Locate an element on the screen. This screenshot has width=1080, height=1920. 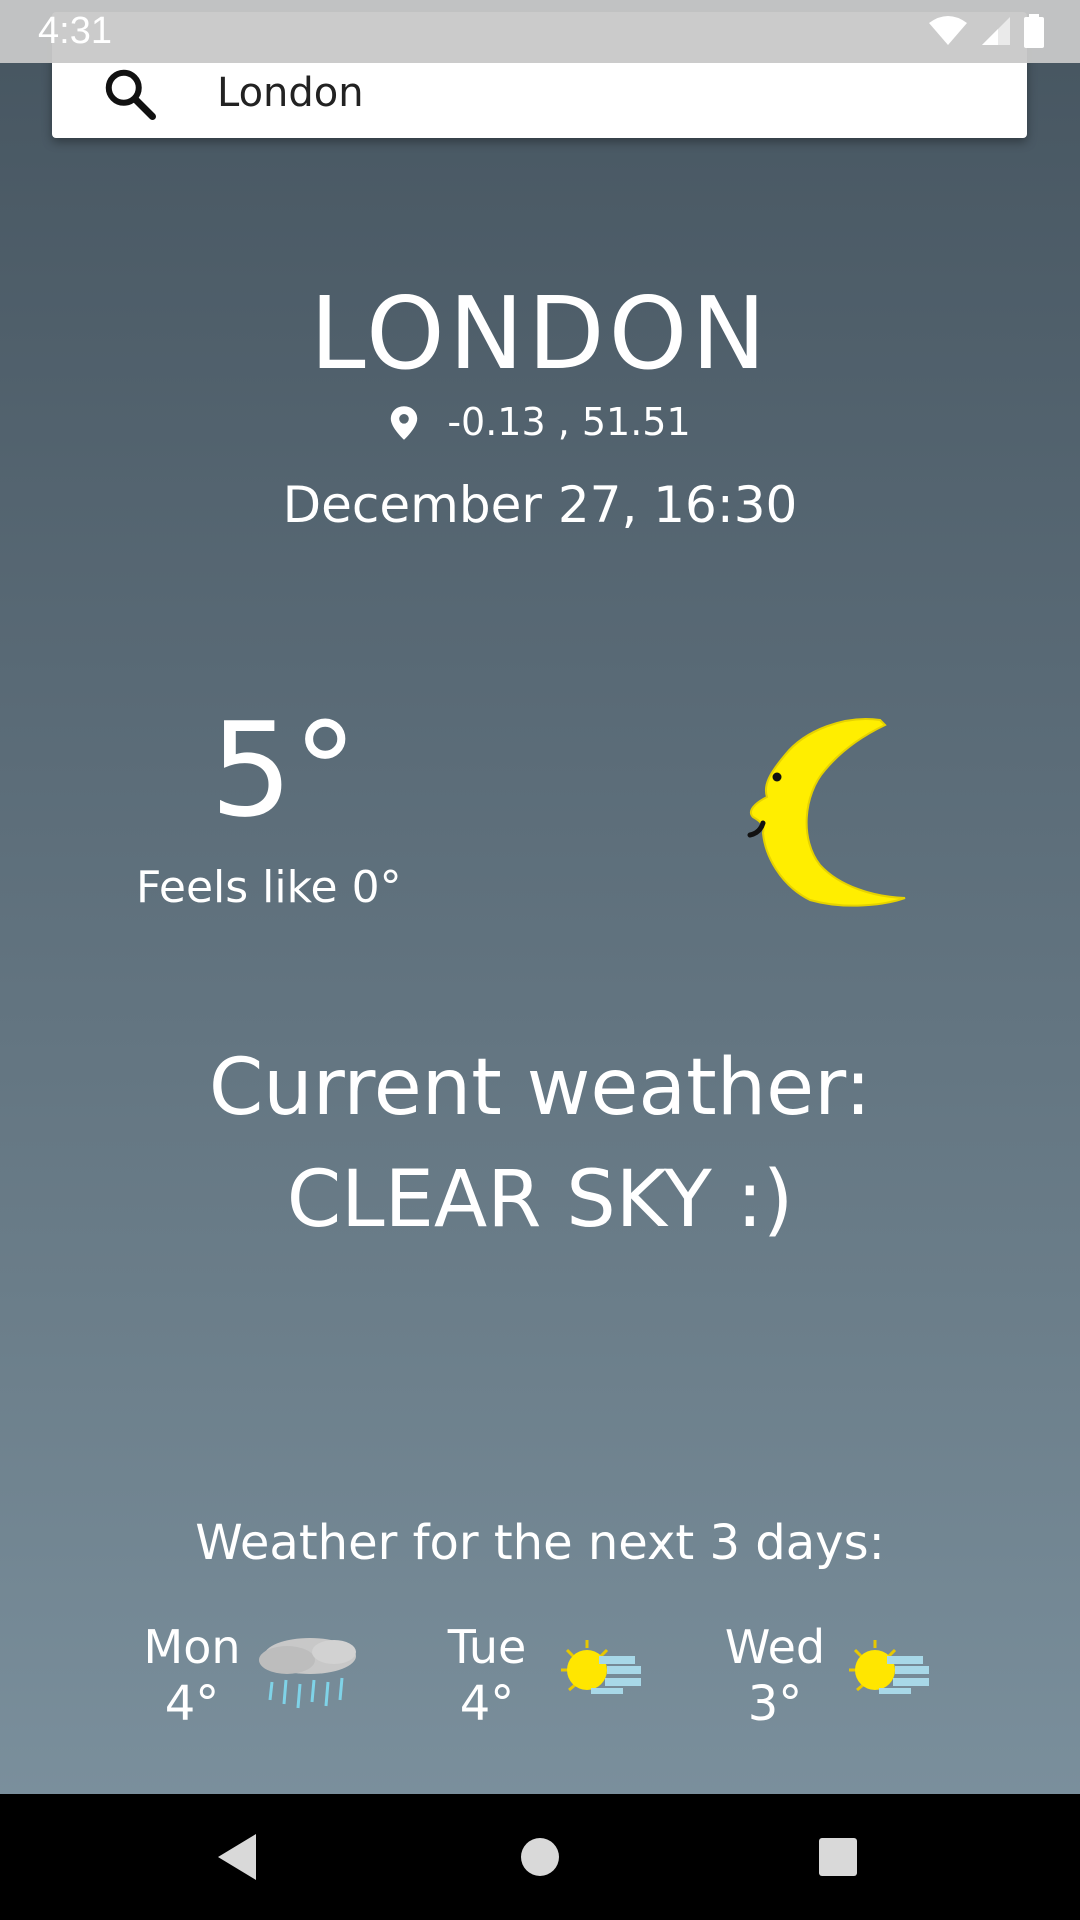
search-input is located at coordinates (597, 93).